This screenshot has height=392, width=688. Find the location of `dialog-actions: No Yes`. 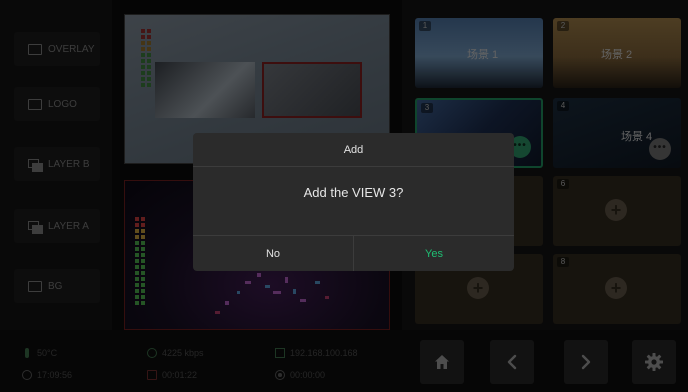

dialog-actions: No Yes is located at coordinates (353, 253).